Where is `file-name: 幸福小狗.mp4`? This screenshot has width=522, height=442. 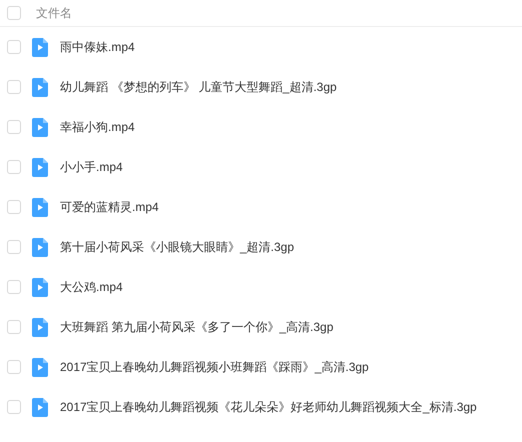 file-name: 幸福小狗.mp4 is located at coordinates (97, 127).